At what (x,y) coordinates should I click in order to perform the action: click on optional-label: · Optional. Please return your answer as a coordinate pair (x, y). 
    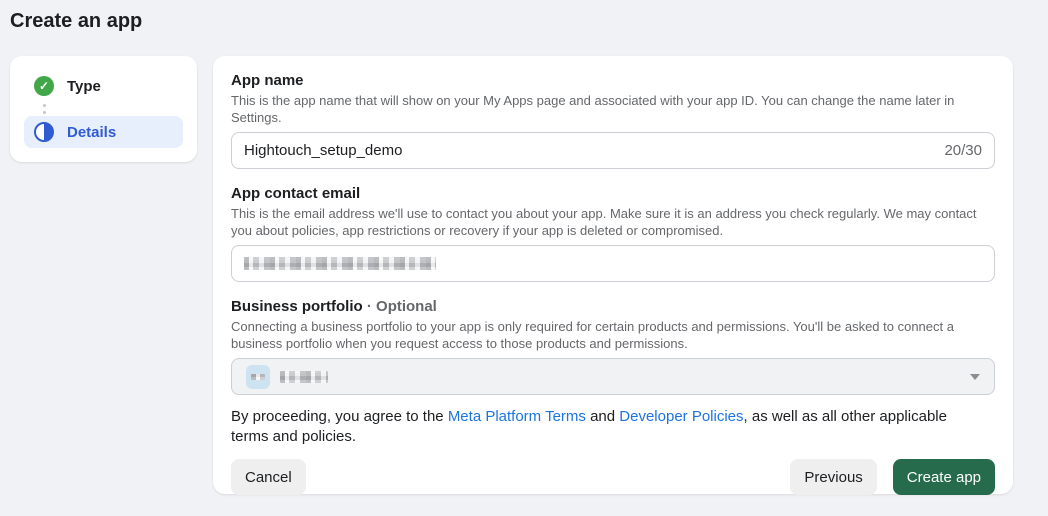
    Looking at the image, I should click on (401, 306).